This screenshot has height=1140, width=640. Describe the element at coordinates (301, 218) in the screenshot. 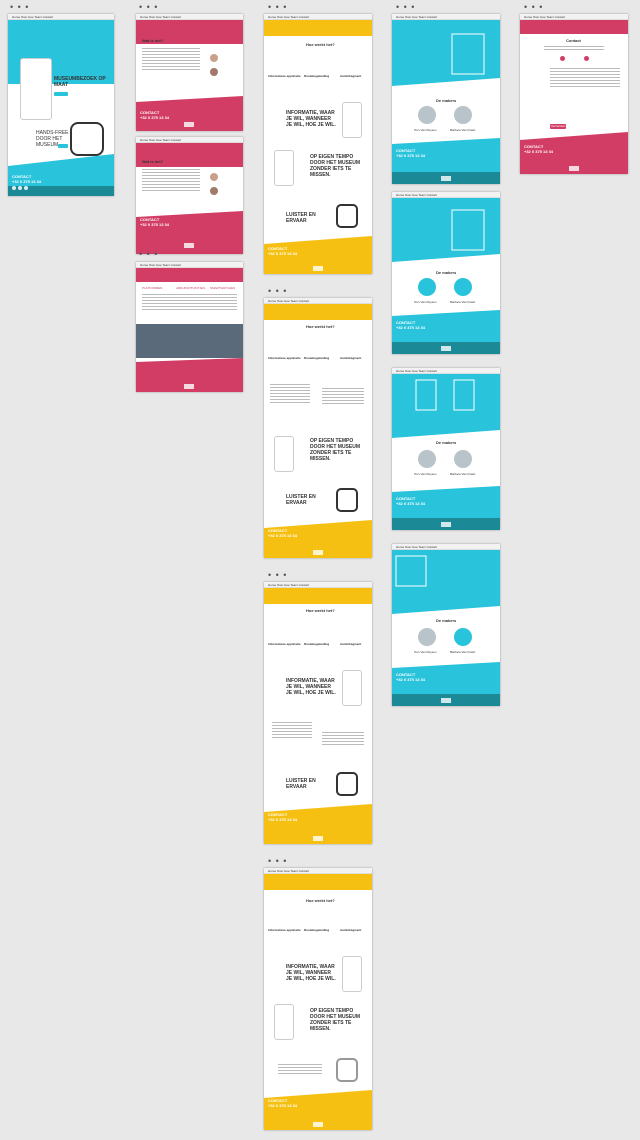

I see `headline-c: LUISTER EN ERVAAR` at that location.